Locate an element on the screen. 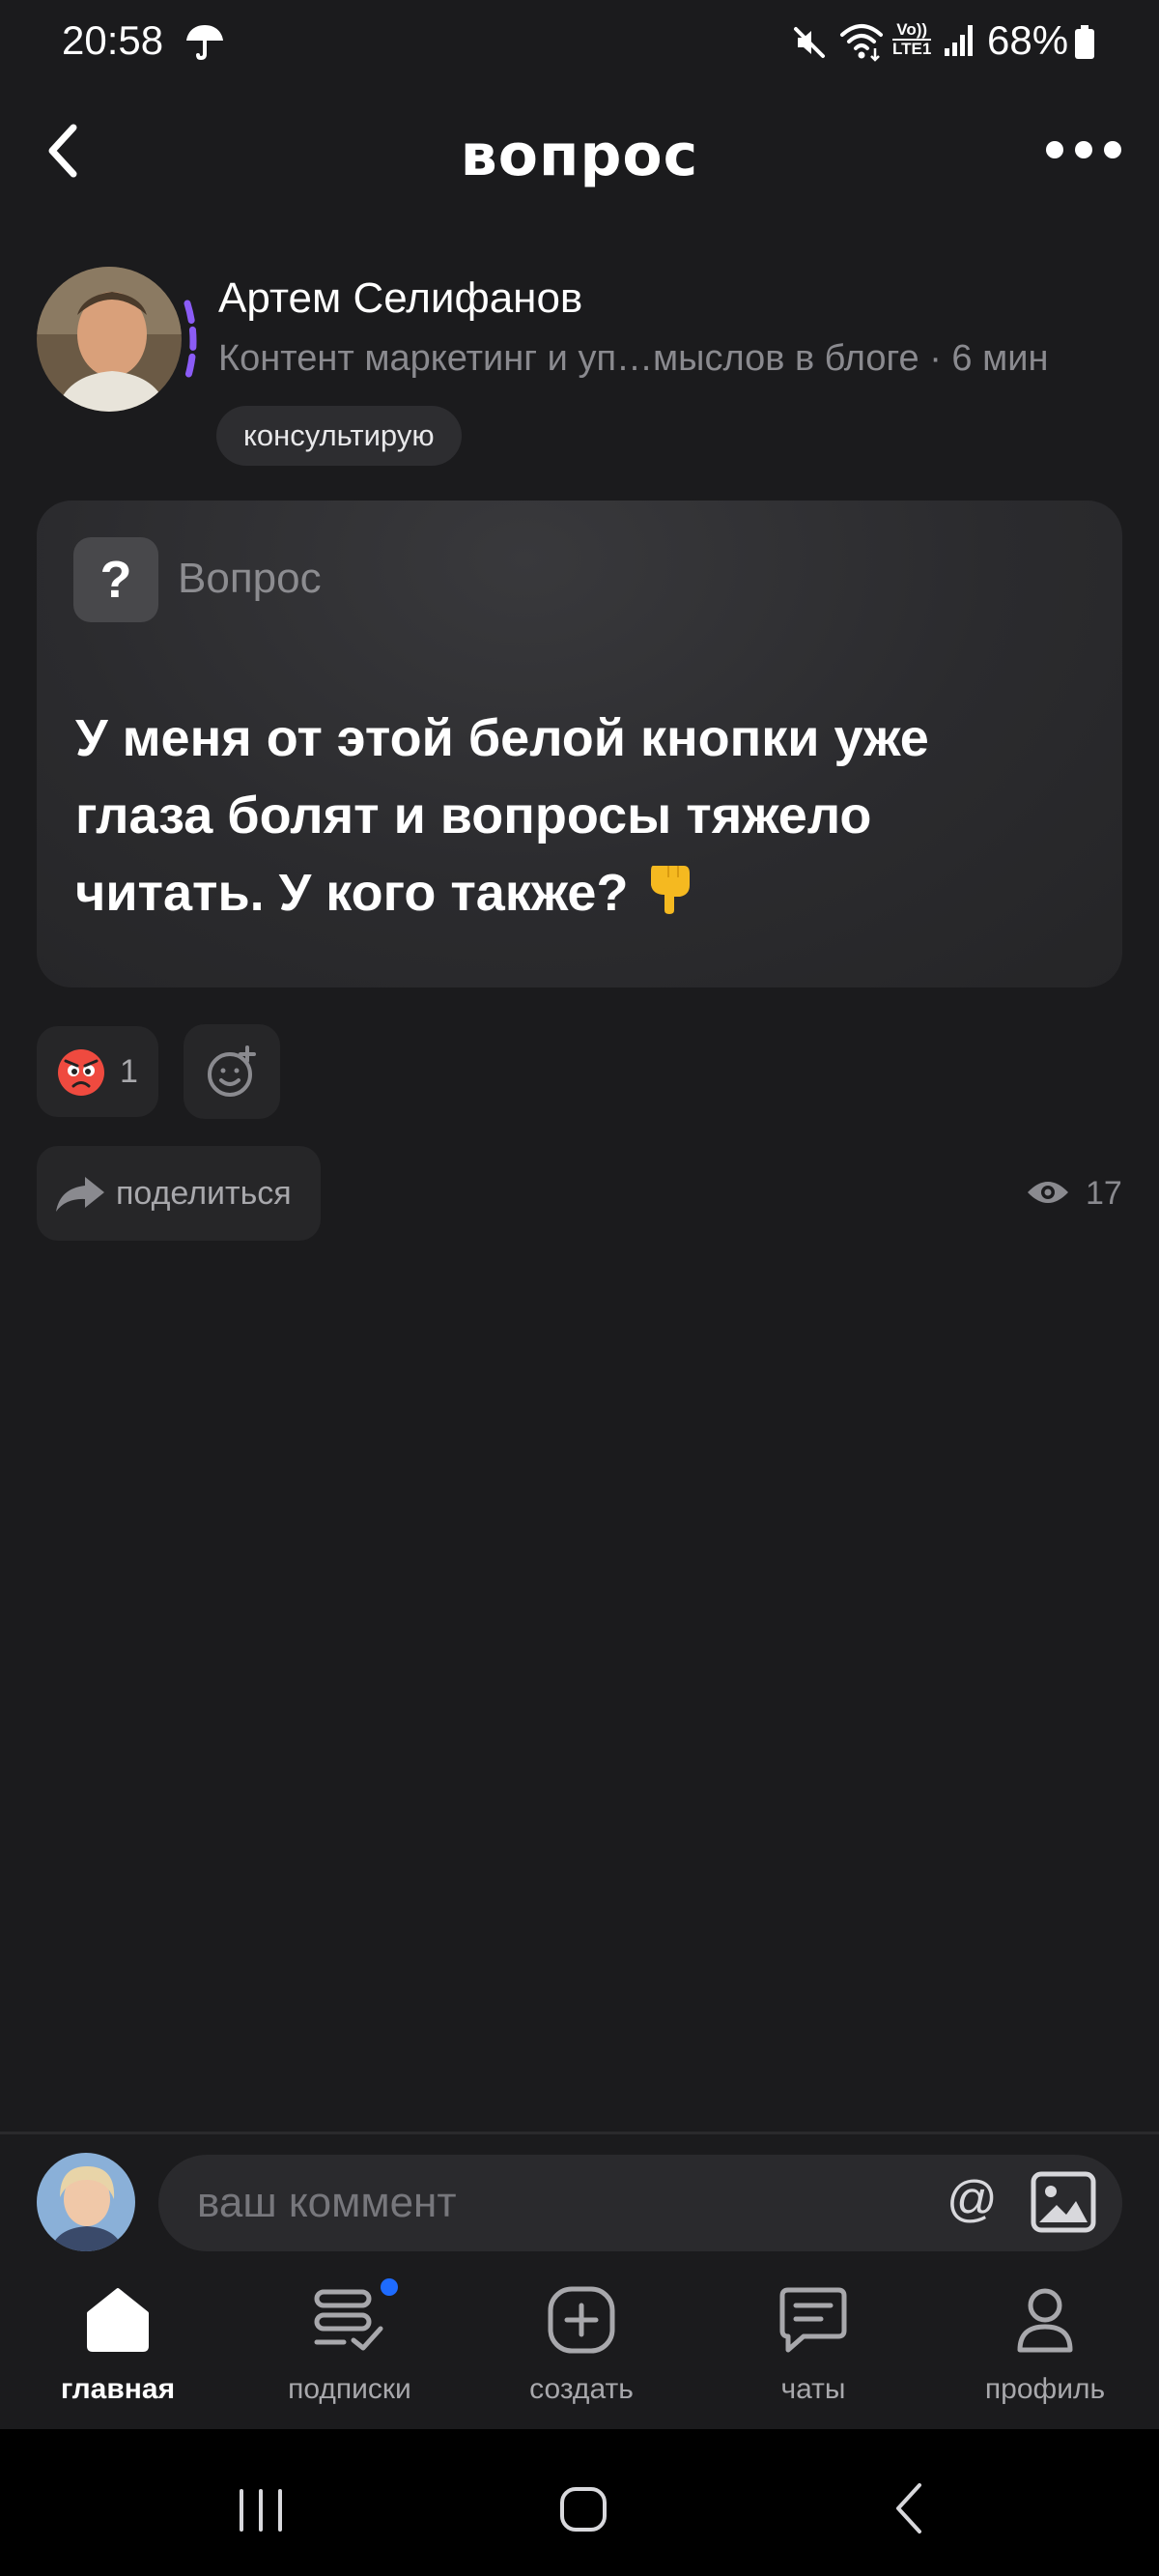  reaction-count: 1 is located at coordinates (129, 1072).